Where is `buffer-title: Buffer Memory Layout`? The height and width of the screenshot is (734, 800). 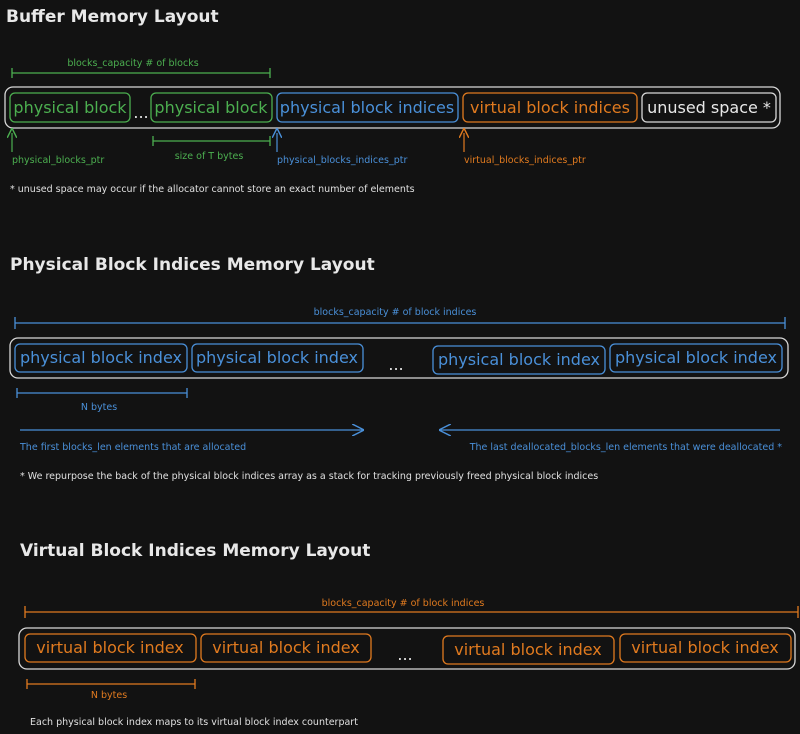 buffer-title: Buffer Memory Layout is located at coordinates (112, 17).